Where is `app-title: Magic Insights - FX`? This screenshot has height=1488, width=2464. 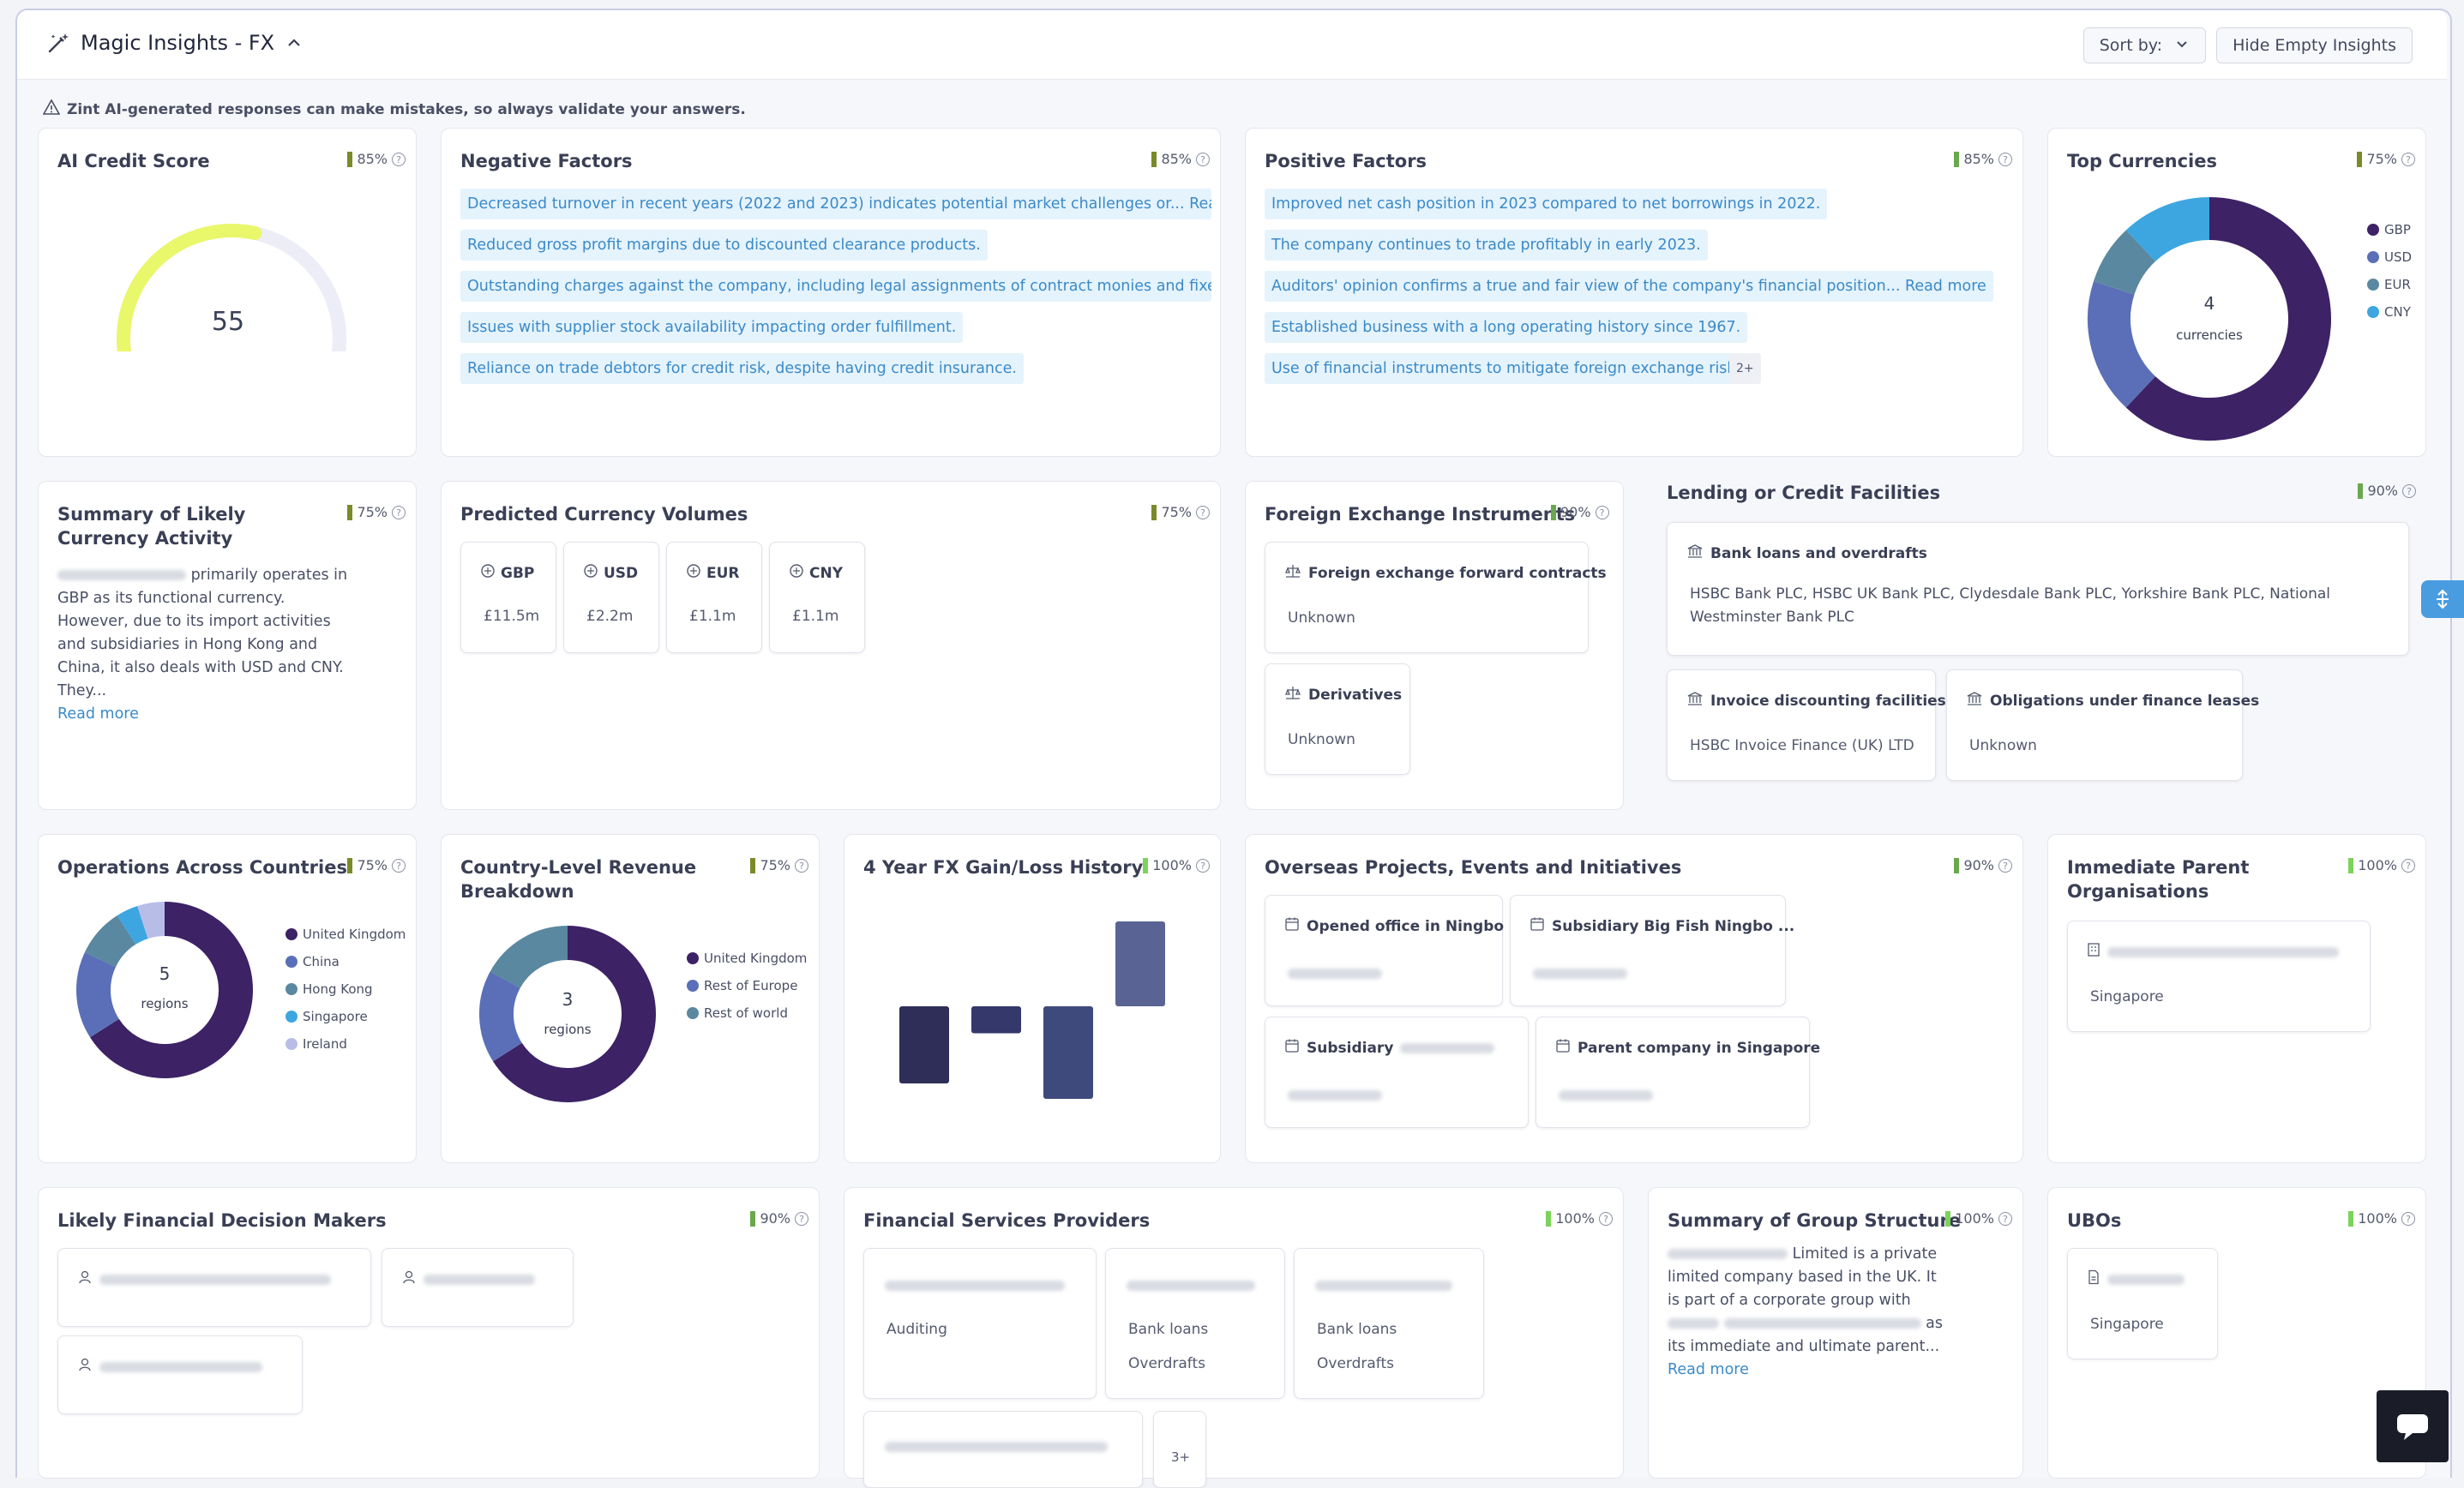 app-title: Magic Insights - FX is located at coordinates (174, 43).